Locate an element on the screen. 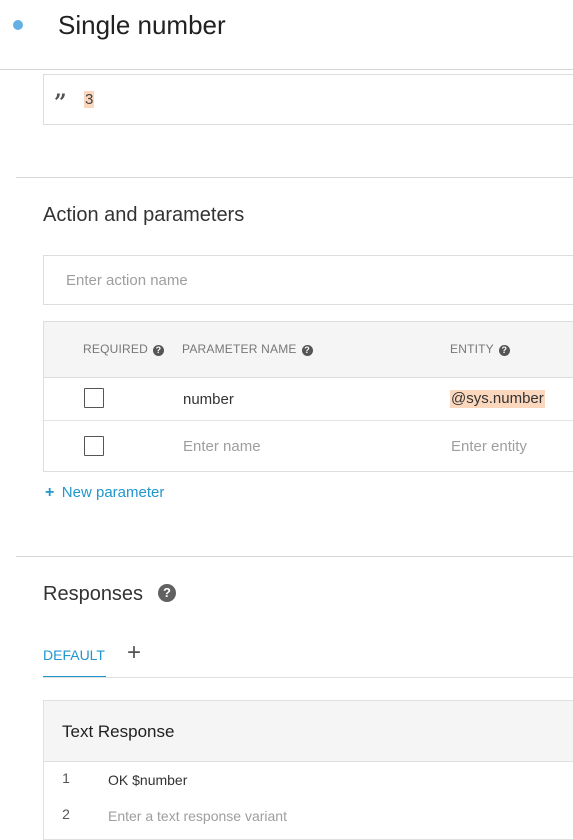 The height and width of the screenshot is (840, 573). action-name-placeholder: Enter action name is located at coordinates (127, 280).